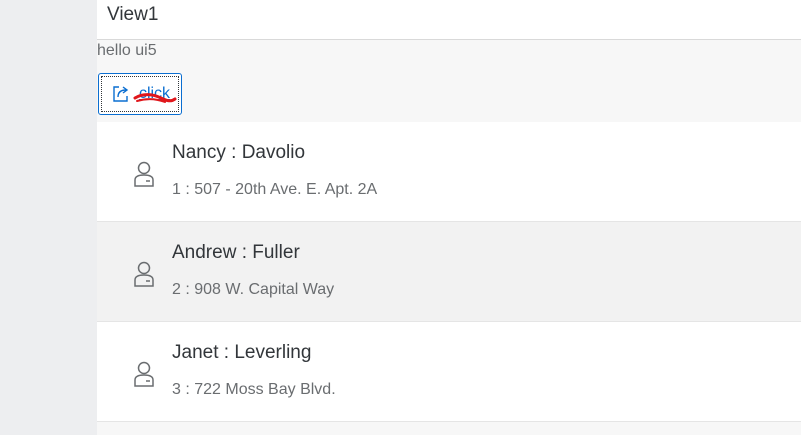 The image size is (801, 435). Describe the element at coordinates (121, 94) in the screenshot. I see `external-link-icon` at that location.